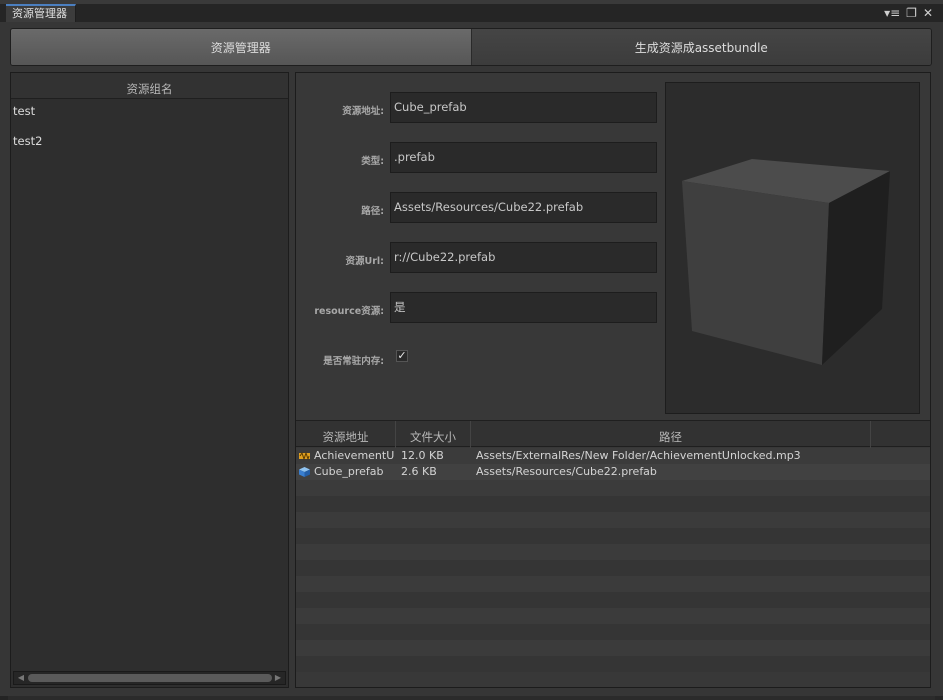  Describe the element at coordinates (402, 356) in the screenshot. I see `resident-memory-checkbox: ✓` at that location.